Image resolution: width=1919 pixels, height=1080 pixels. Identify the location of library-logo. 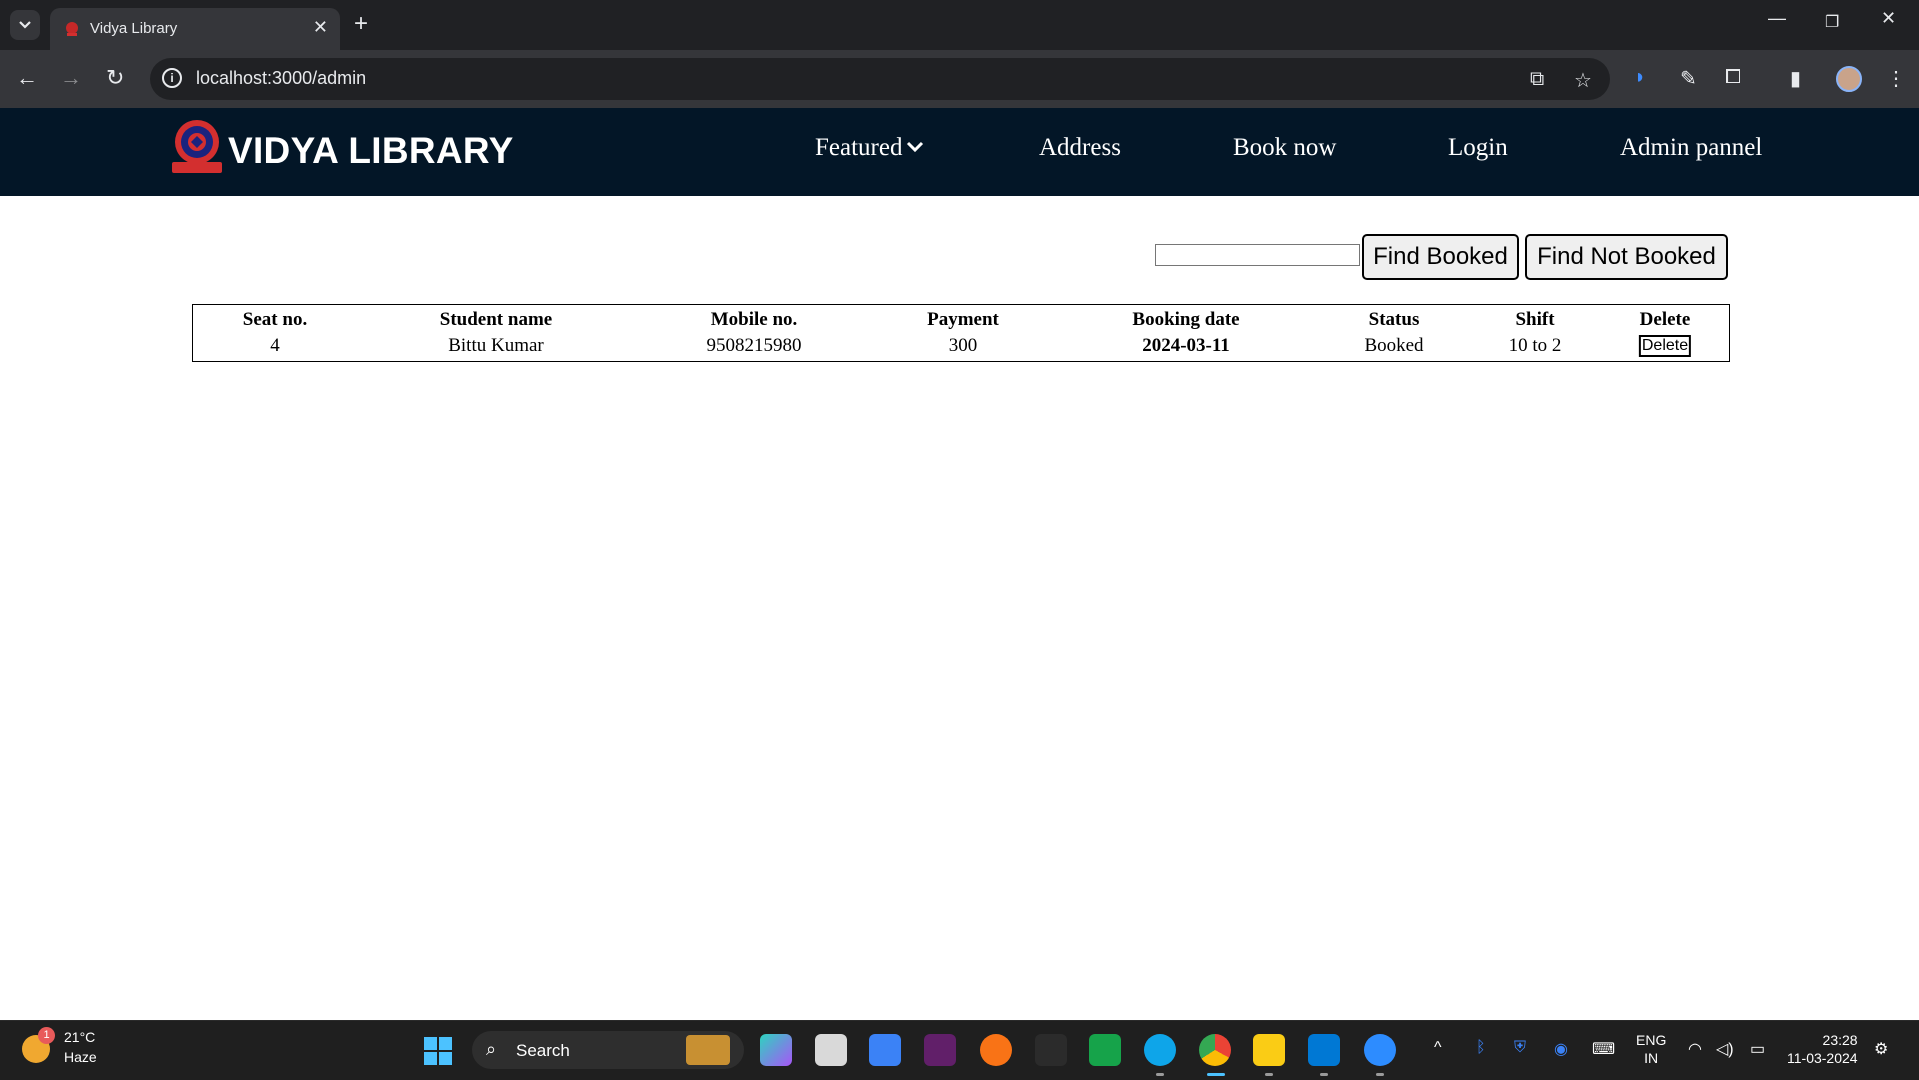
(197, 146).